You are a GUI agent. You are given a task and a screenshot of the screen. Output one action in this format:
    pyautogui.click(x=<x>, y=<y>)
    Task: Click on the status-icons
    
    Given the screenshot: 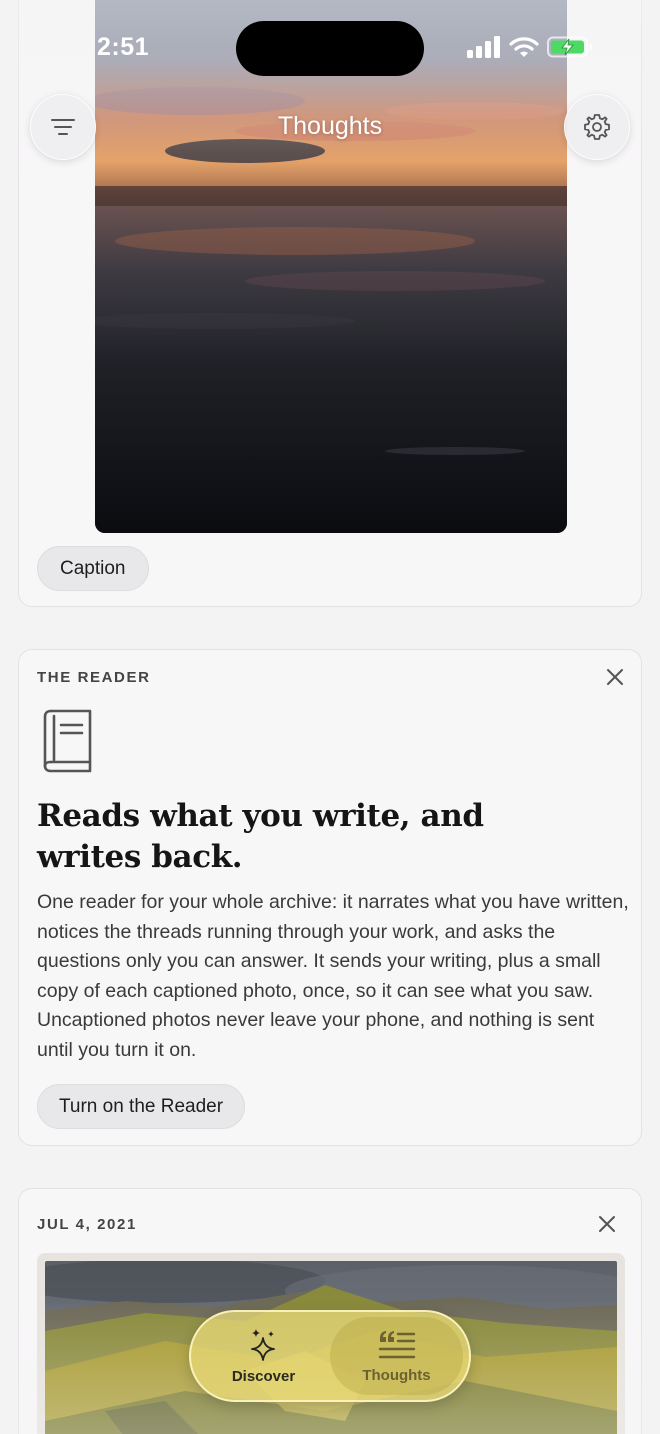 What is the action you would take?
    pyautogui.click(x=530, y=47)
    